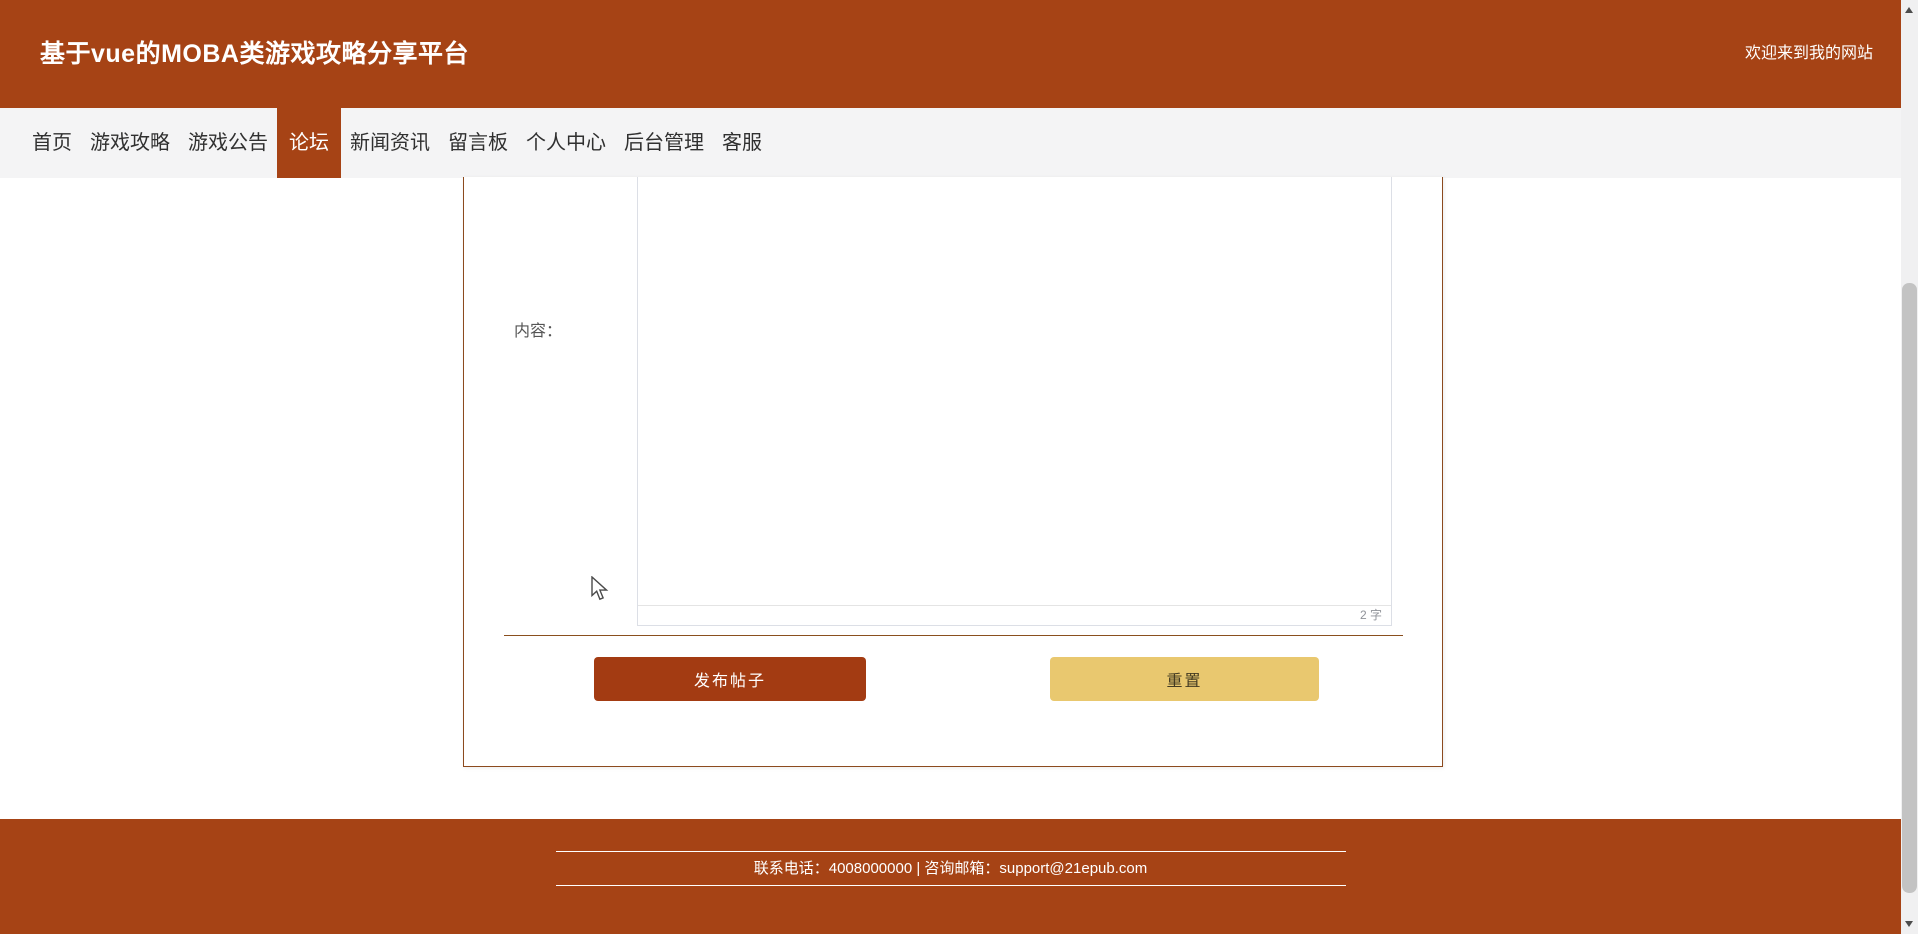 Image resolution: width=1918 pixels, height=934 pixels. I want to click on welcome-text: 欢迎来到我的网站, so click(1808, 53).